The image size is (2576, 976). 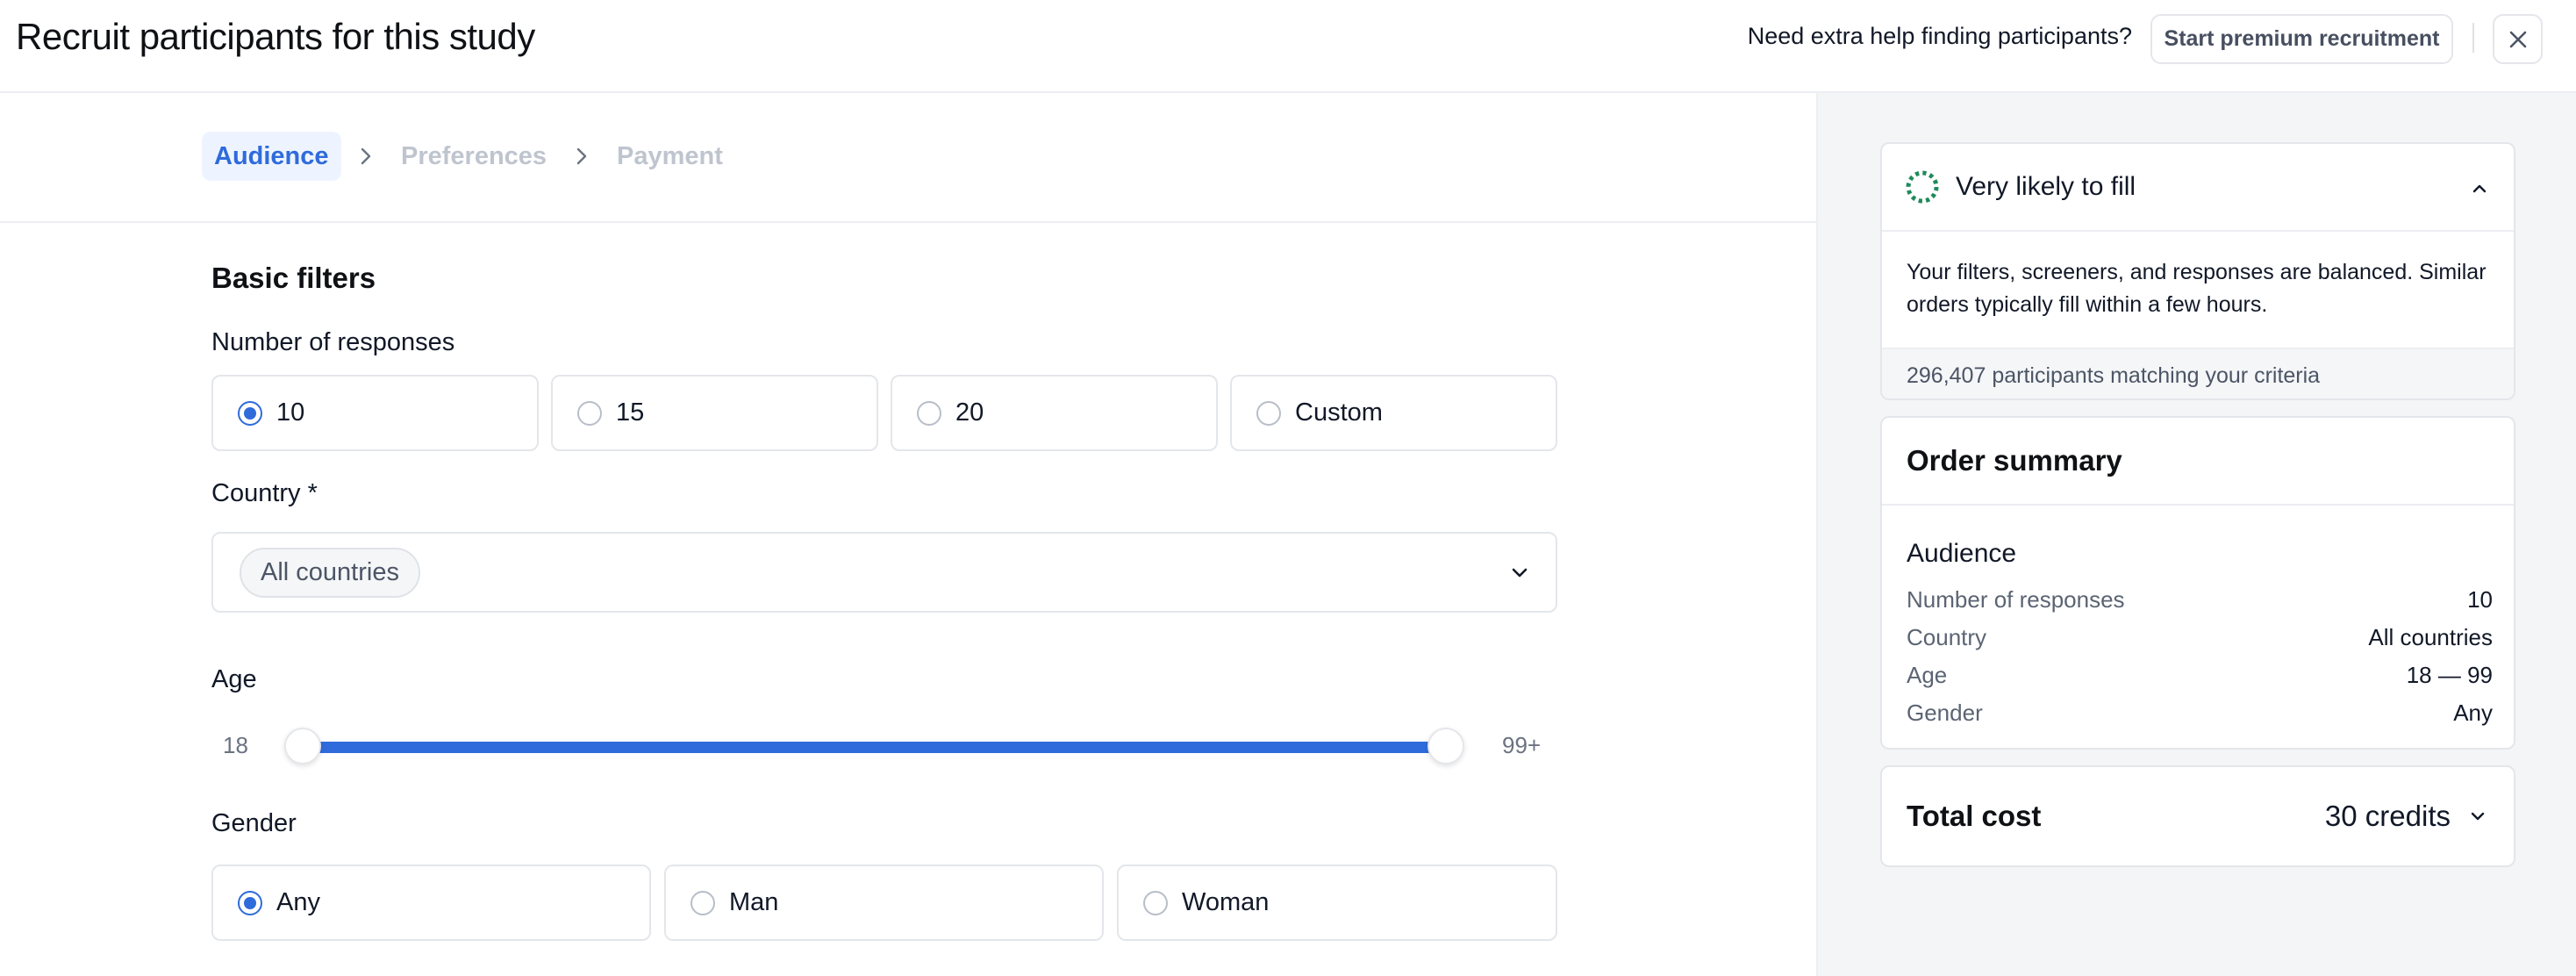 What do you see at coordinates (2301, 39) in the screenshot?
I see `start-premium-recruitment-button: Start premium recruitment` at bounding box center [2301, 39].